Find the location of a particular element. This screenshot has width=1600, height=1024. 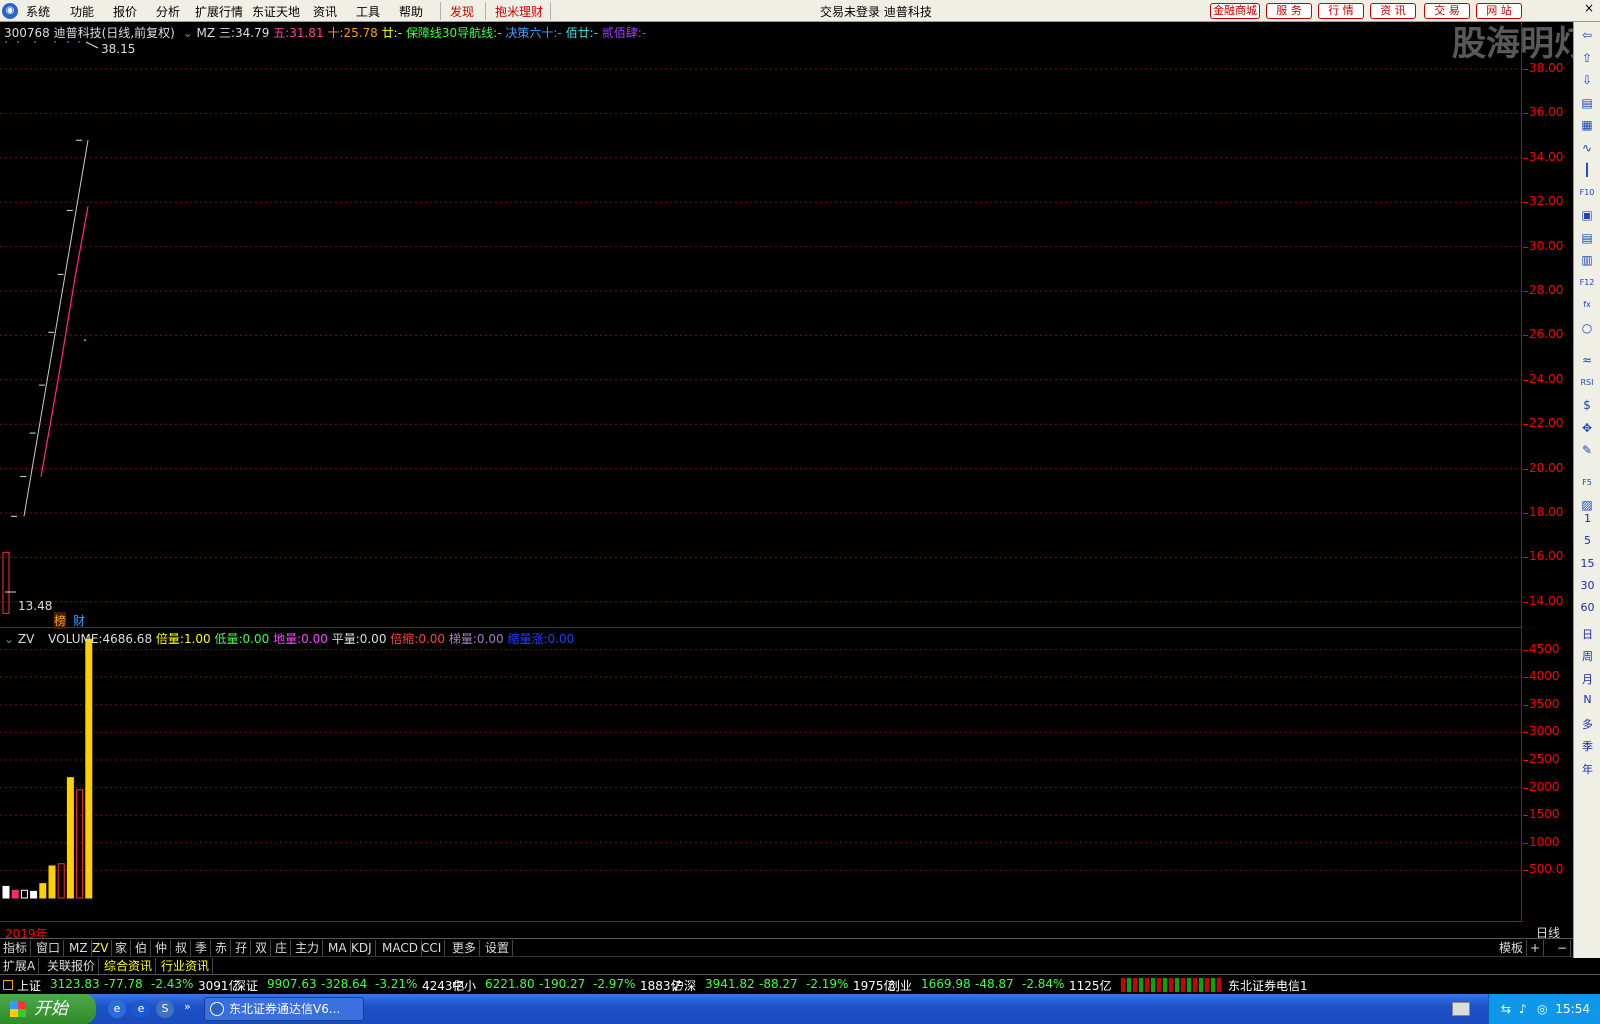

menu-news: 资讯 is located at coordinates (325, 11).